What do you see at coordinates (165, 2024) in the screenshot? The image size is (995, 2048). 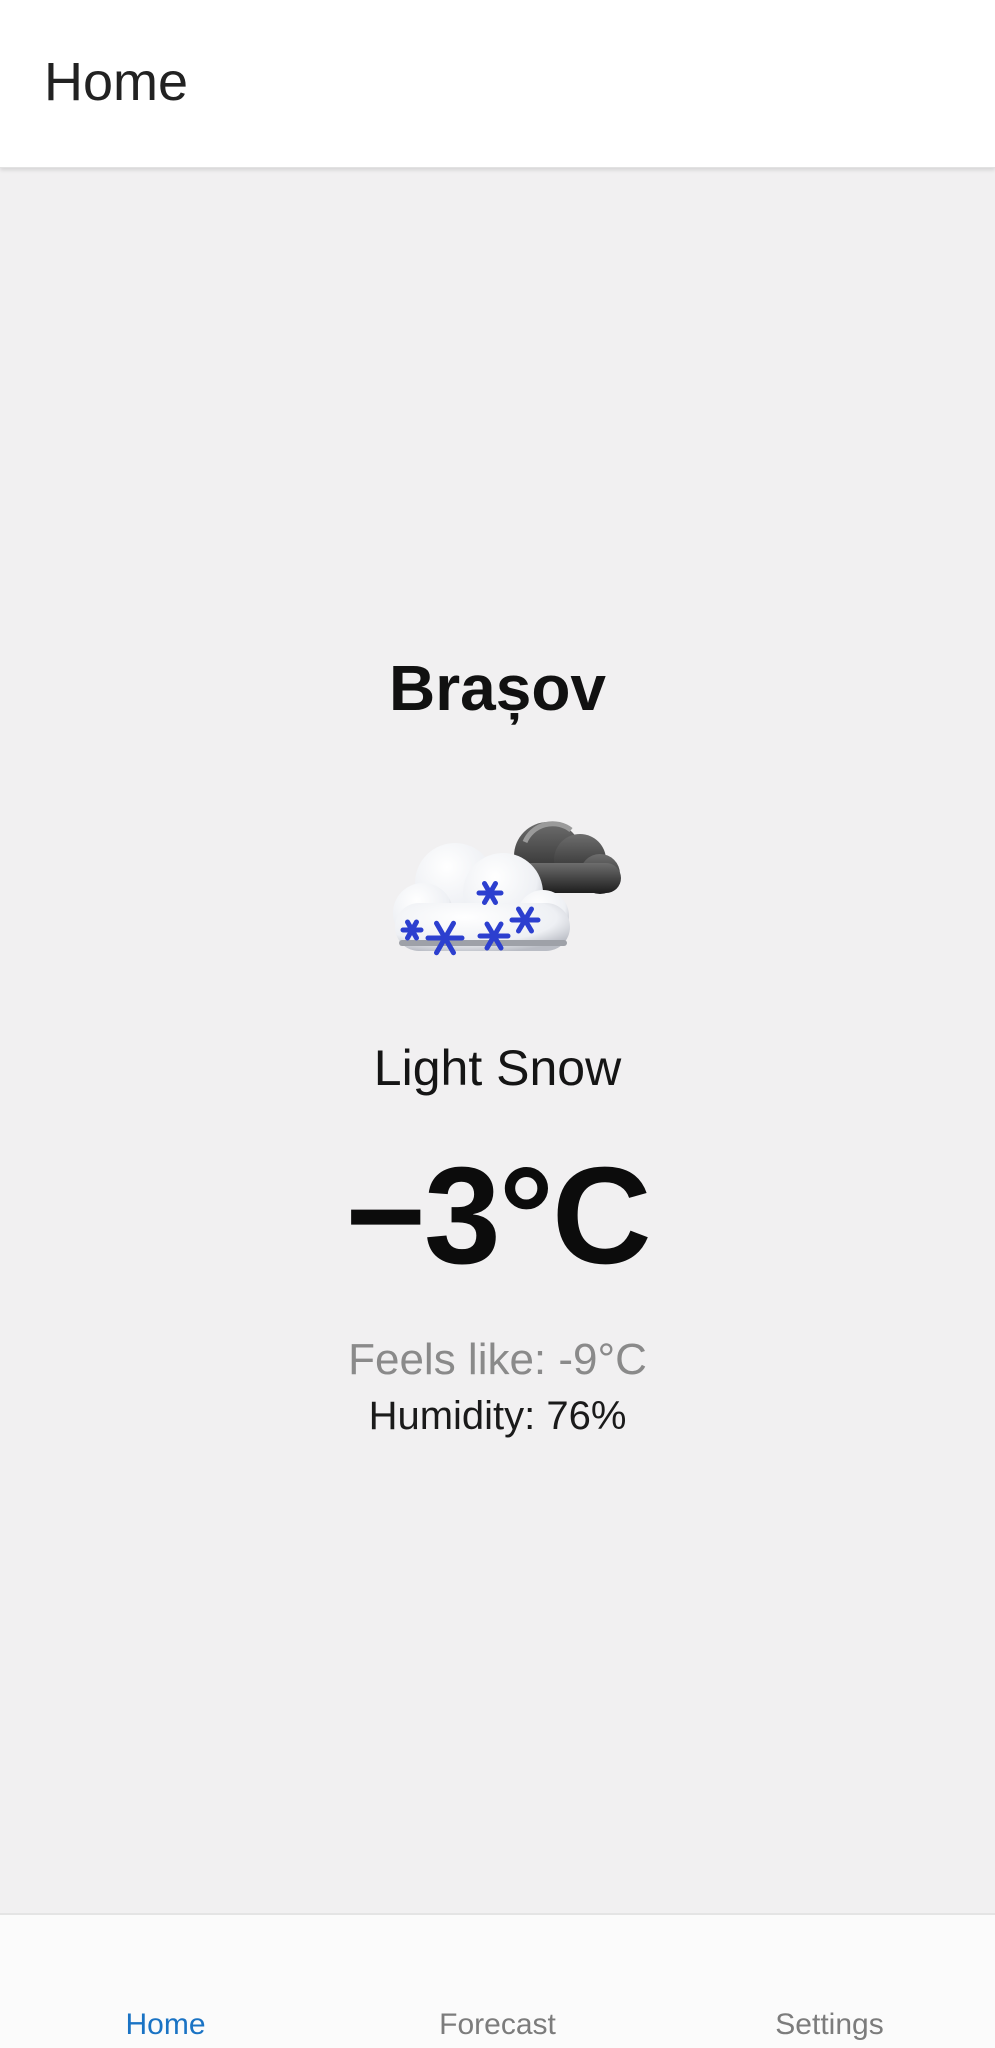 I see `nav-label-home: Home` at bounding box center [165, 2024].